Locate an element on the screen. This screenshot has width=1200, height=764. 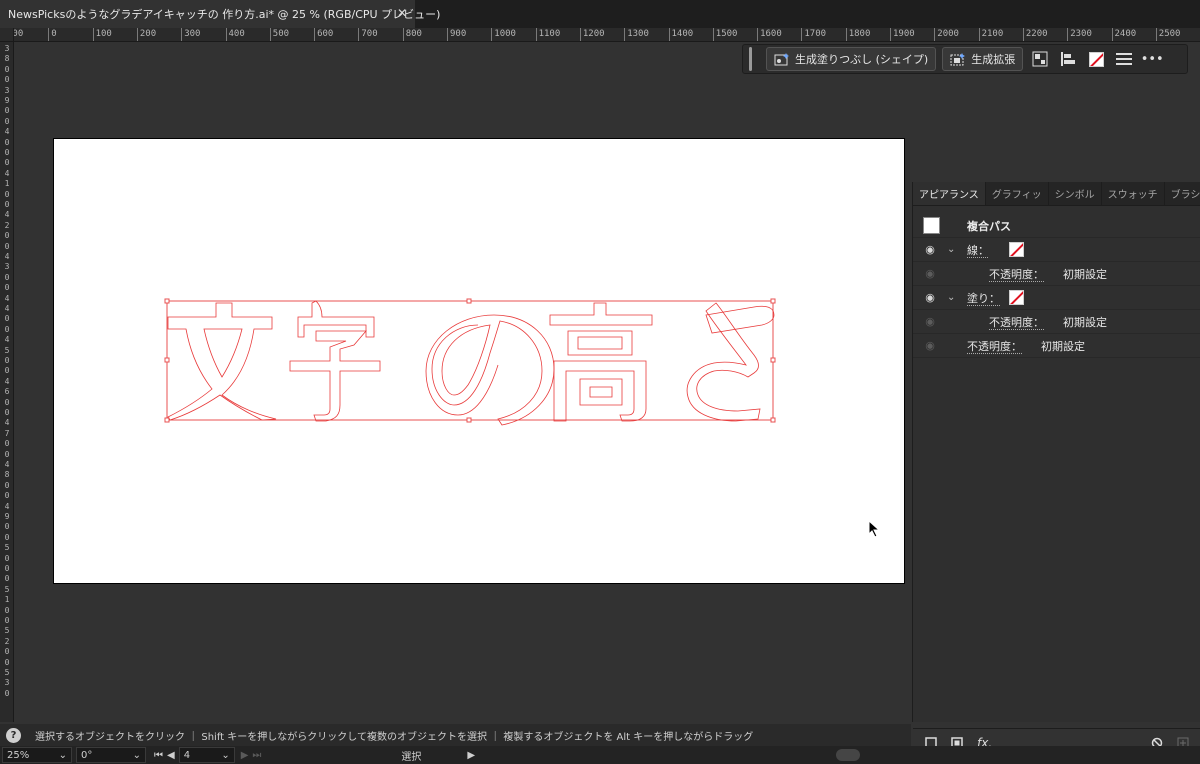
generative-fill-button: 生成塗りつぶし (シェイプ) is located at coordinates (851, 59).